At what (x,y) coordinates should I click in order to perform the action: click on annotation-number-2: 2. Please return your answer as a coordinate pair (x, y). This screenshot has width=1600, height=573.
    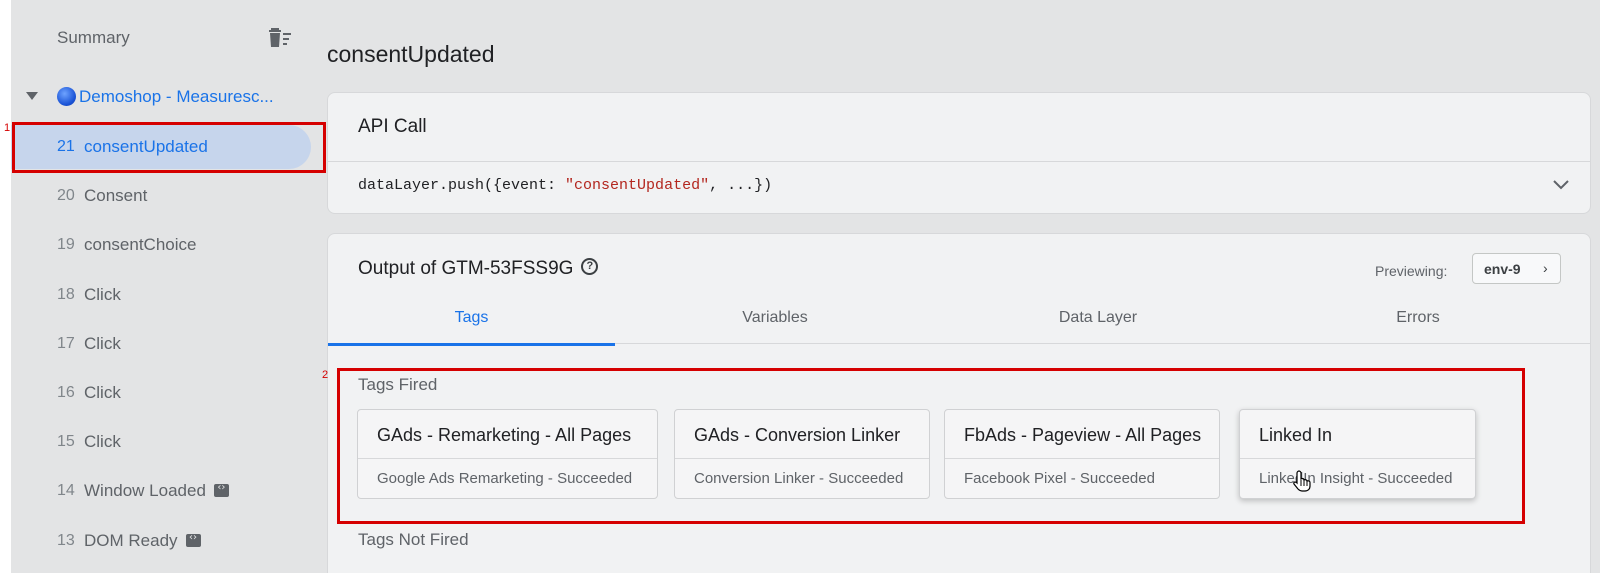
    Looking at the image, I should click on (325, 375).